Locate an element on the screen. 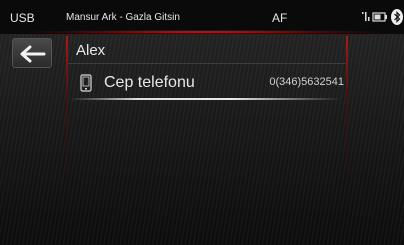 The image size is (404, 245). back-button is located at coordinates (32, 53).